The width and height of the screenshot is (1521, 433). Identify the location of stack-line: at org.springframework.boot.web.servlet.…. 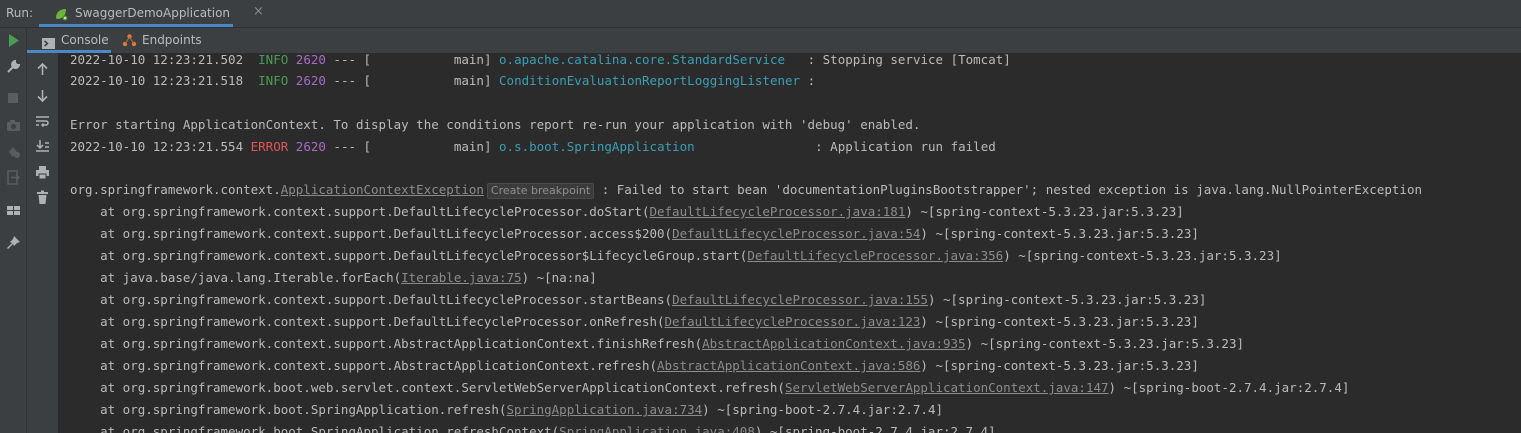
(710, 387).